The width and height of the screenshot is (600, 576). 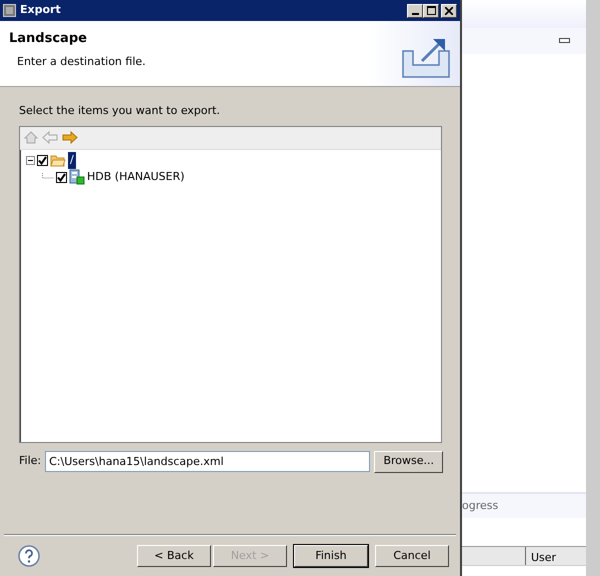 I want to click on progress-tab-label: ogress, so click(x=480, y=506).